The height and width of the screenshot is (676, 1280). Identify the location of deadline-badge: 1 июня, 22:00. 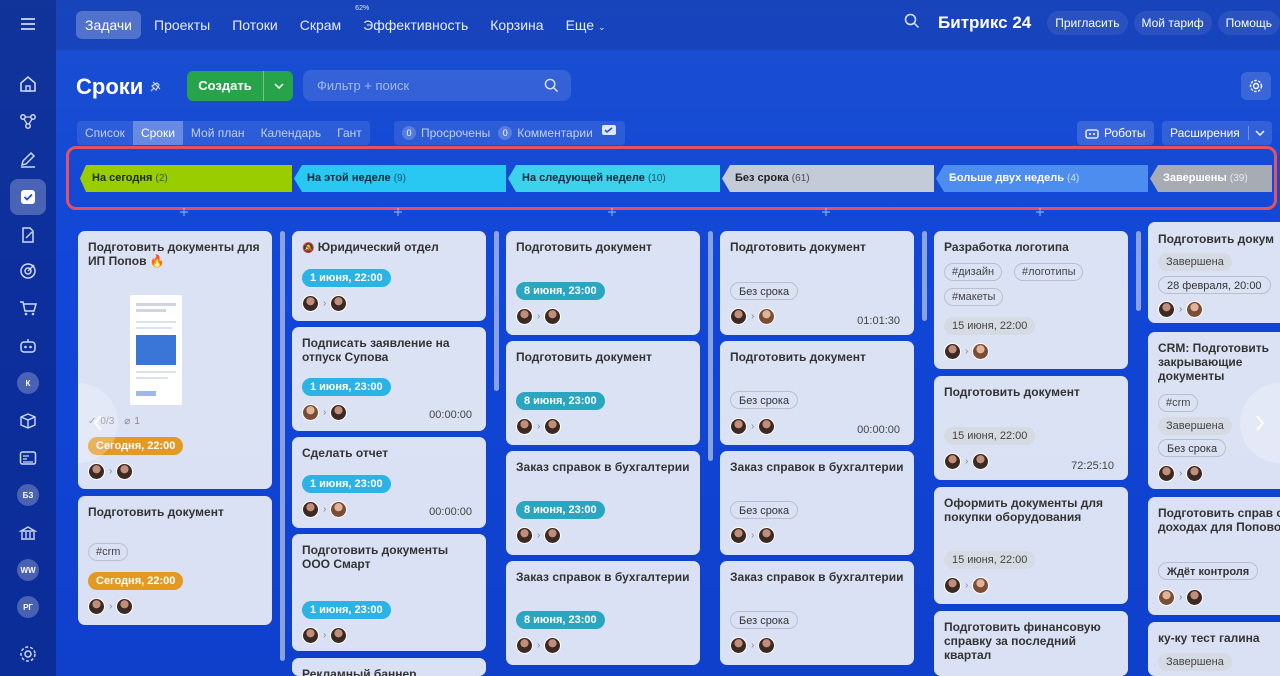
(346, 278).